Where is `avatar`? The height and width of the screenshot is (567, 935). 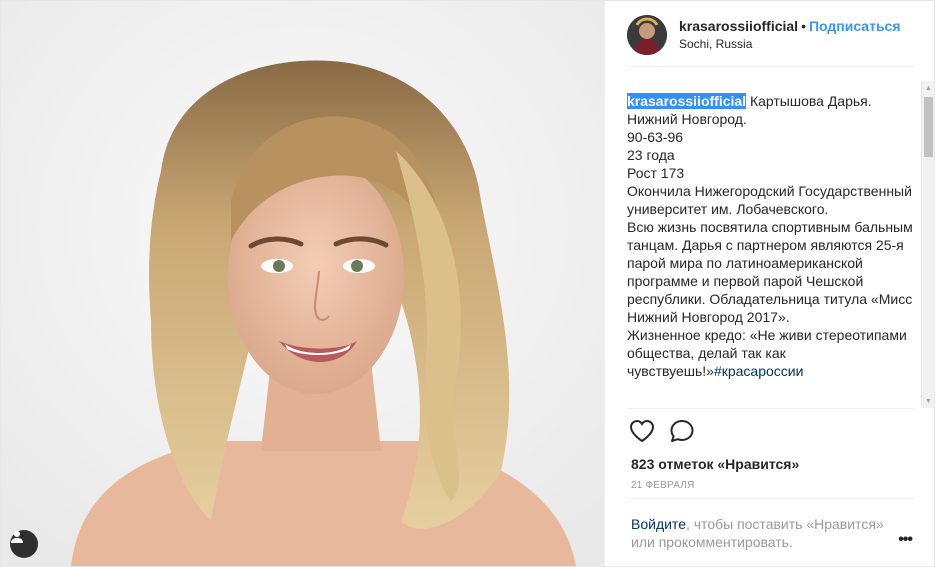
avatar is located at coordinates (647, 34).